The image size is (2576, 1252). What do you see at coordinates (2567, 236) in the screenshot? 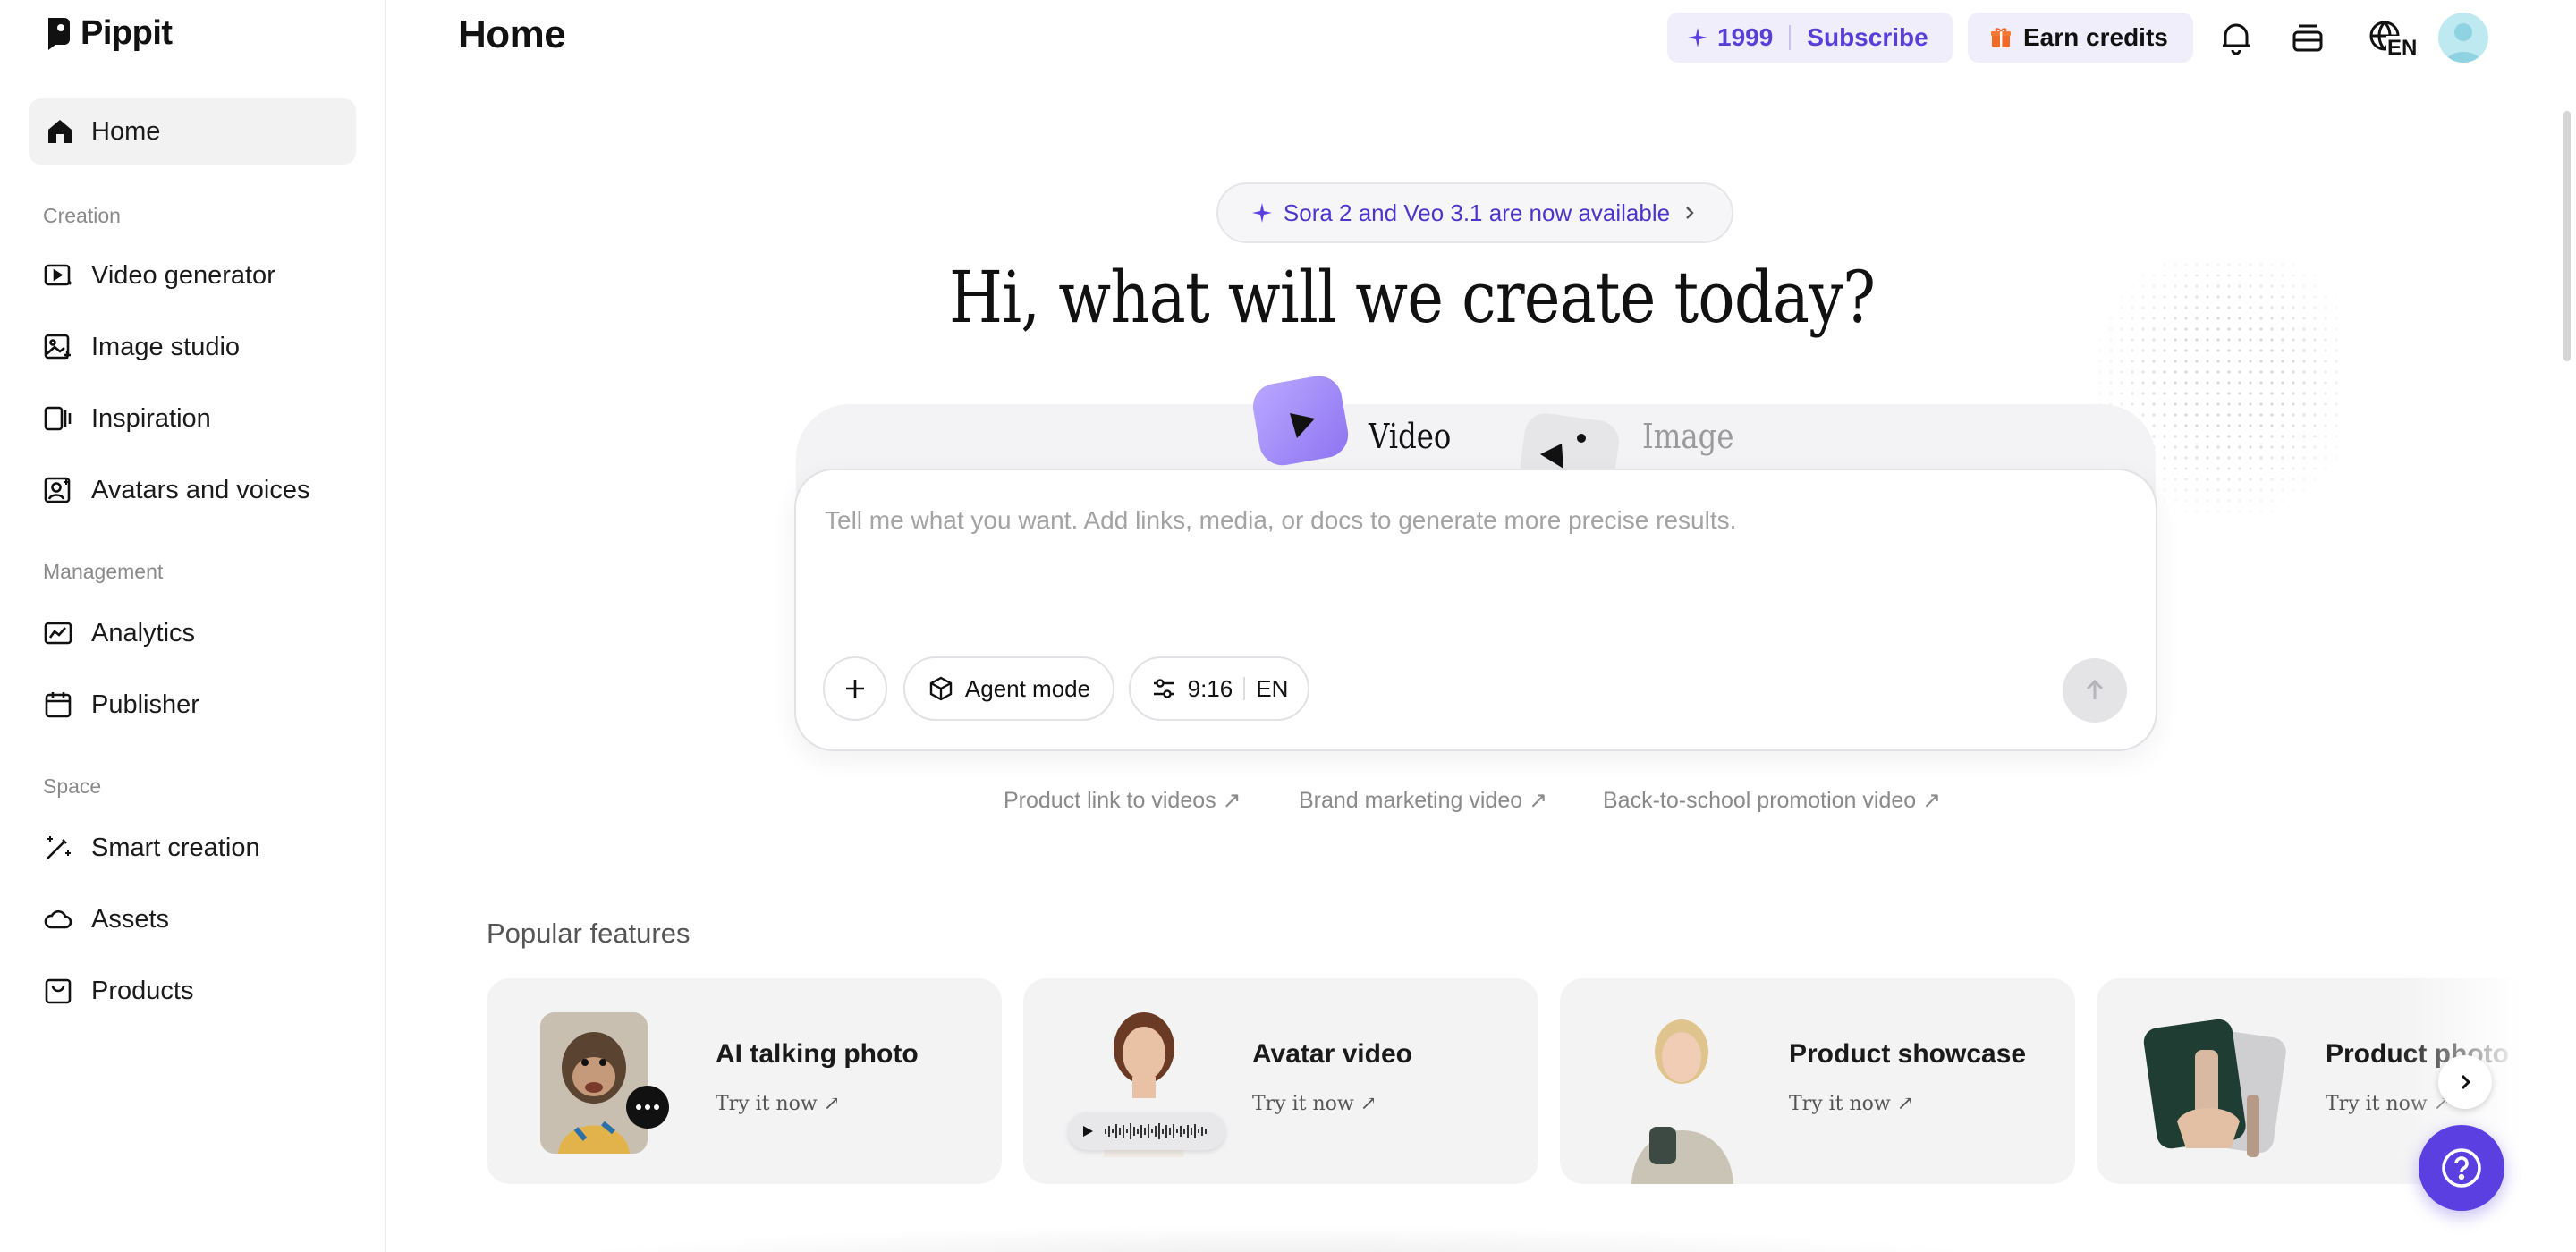
I see `page-scrollbar` at bounding box center [2567, 236].